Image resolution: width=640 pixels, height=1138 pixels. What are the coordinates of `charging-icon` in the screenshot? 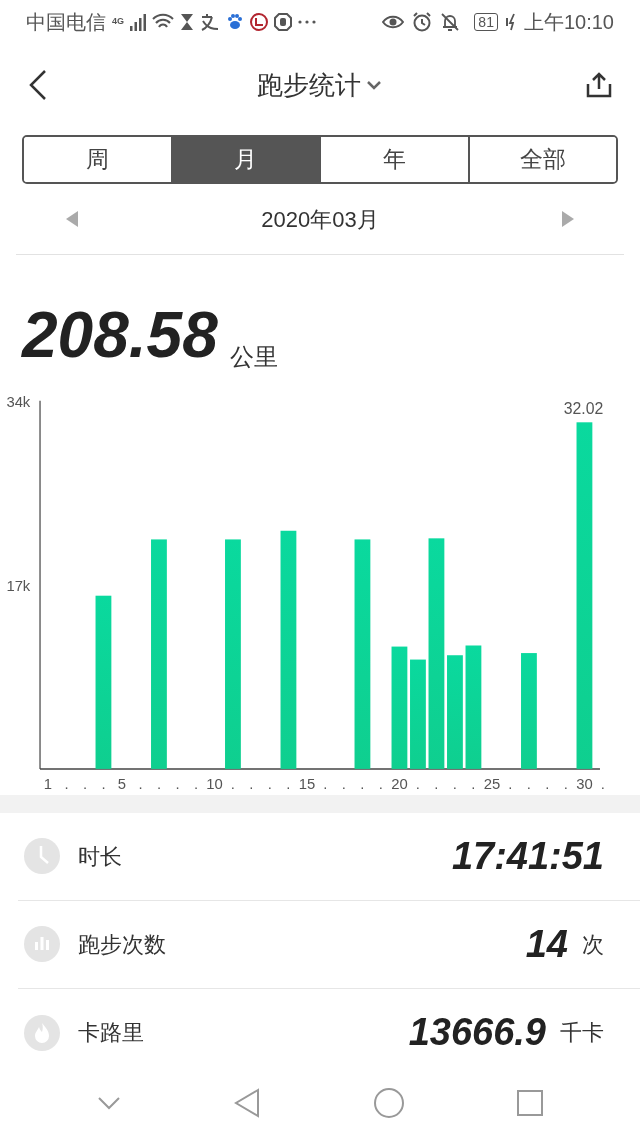 It's located at (510, 22).